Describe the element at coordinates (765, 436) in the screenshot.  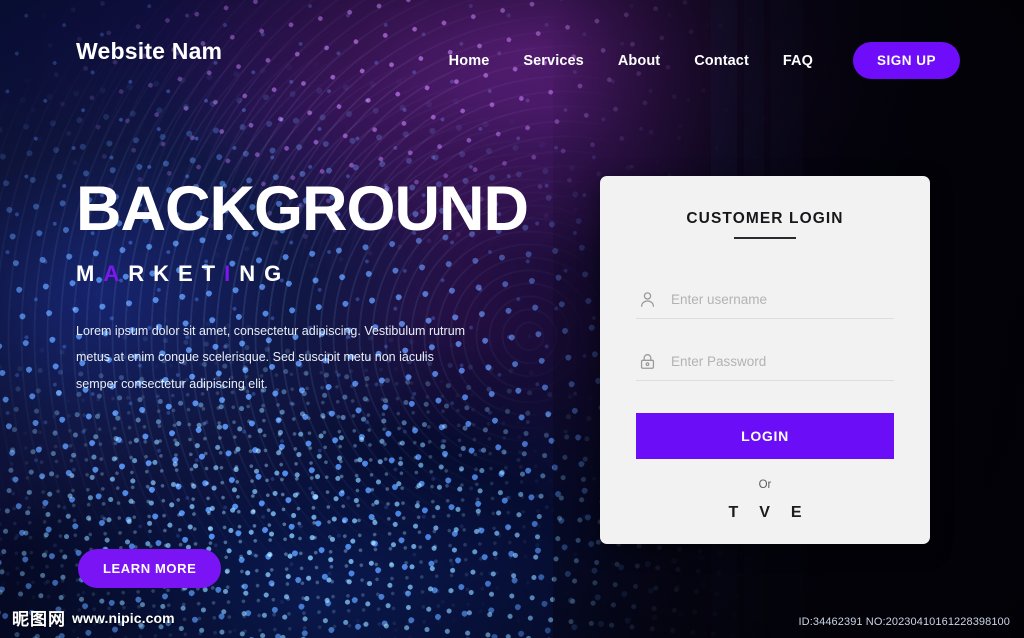
I see `login-button: LOGIN` at that location.